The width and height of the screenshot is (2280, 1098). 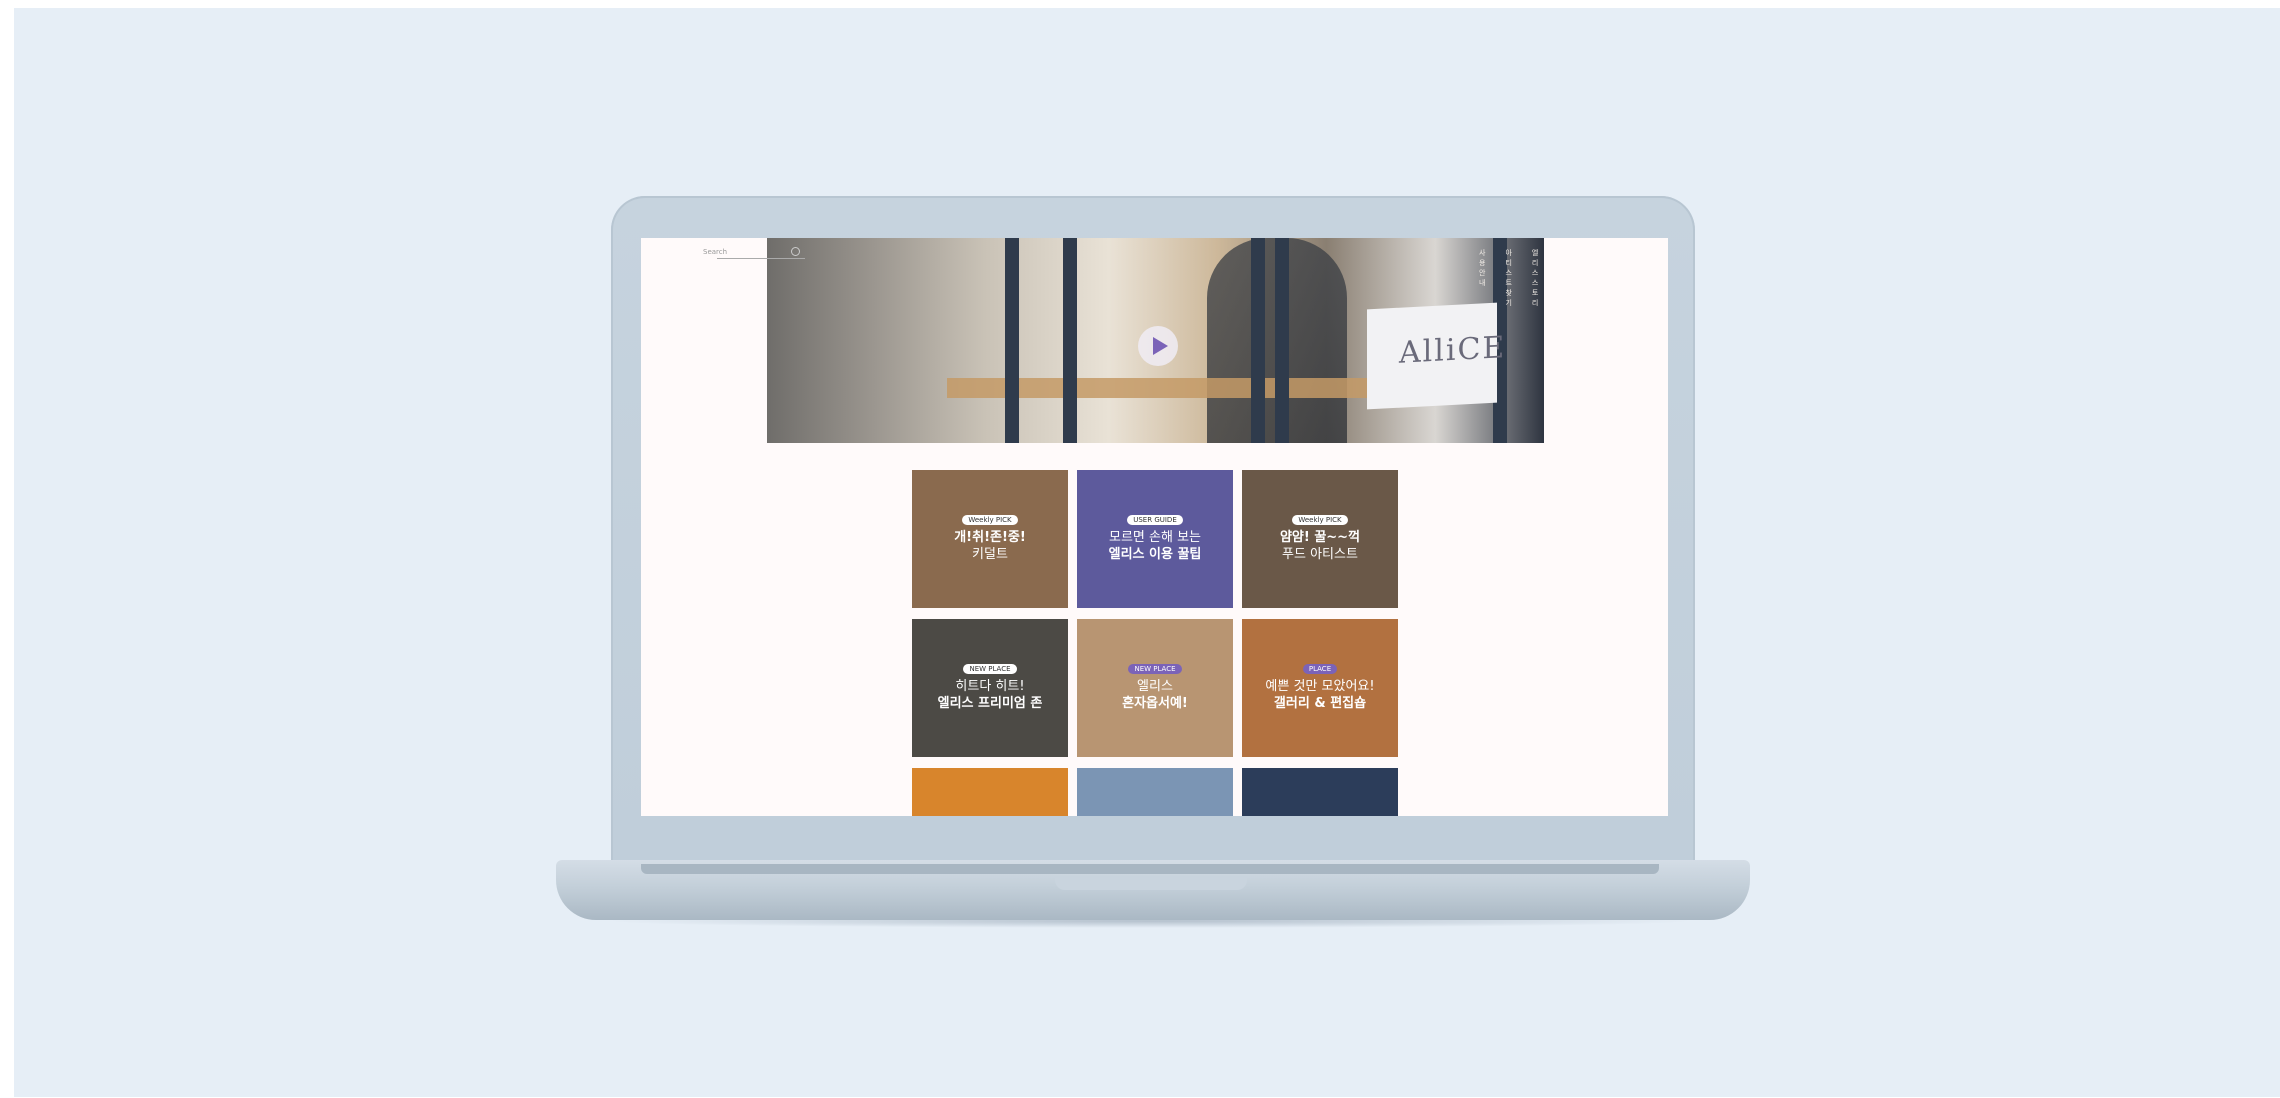 I want to click on tile-title: 엘리스, so click(x=1155, y=686).